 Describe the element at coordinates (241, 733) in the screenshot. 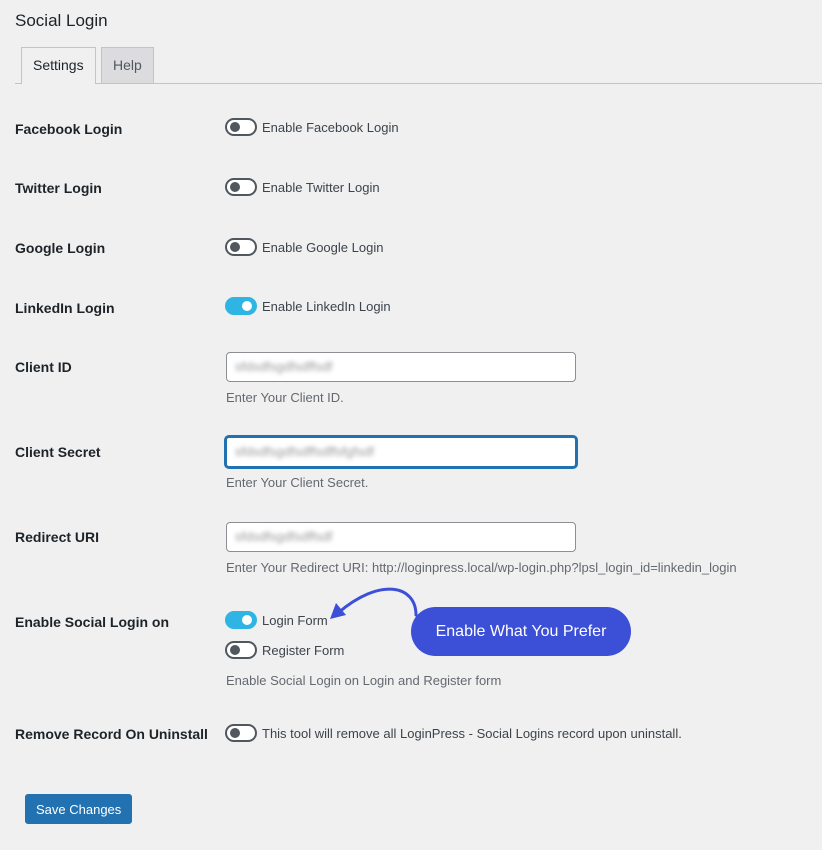

I see `remove-record-toggle` at that location.